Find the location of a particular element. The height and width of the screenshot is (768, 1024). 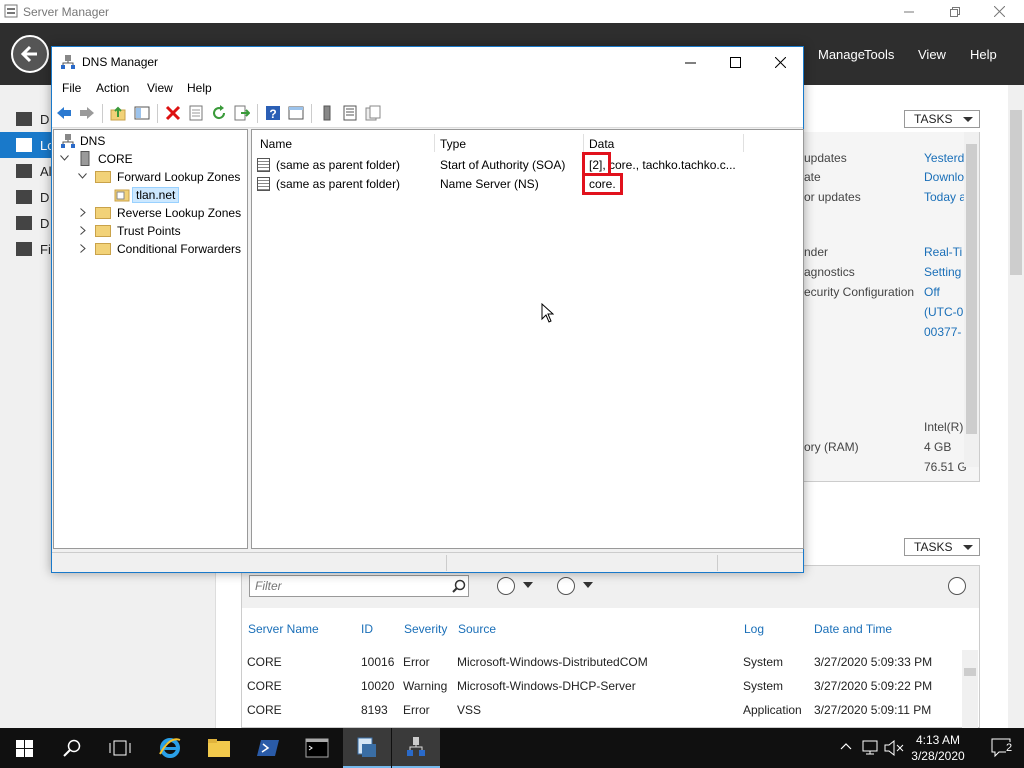

minimize-button is located at coordinates (690, 62).